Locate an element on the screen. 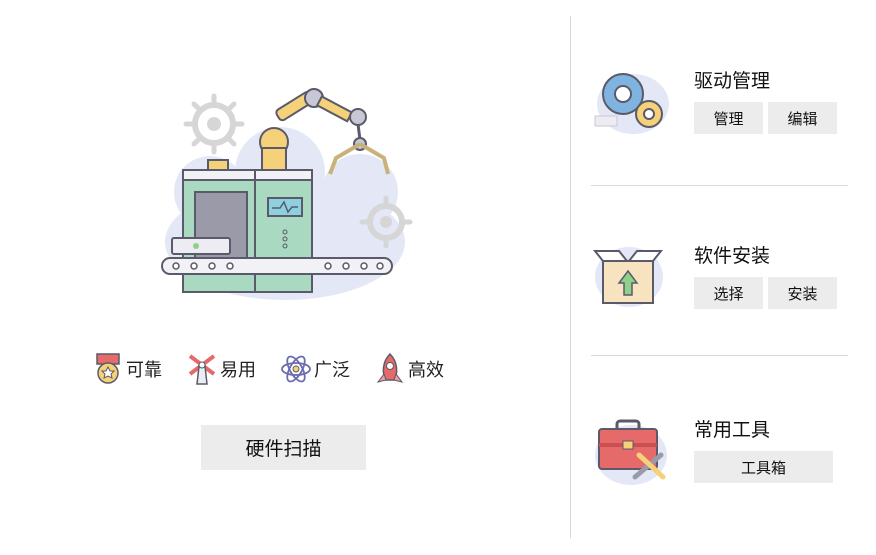  feature-broad: 广泛 is located at coordinates (315, 369).